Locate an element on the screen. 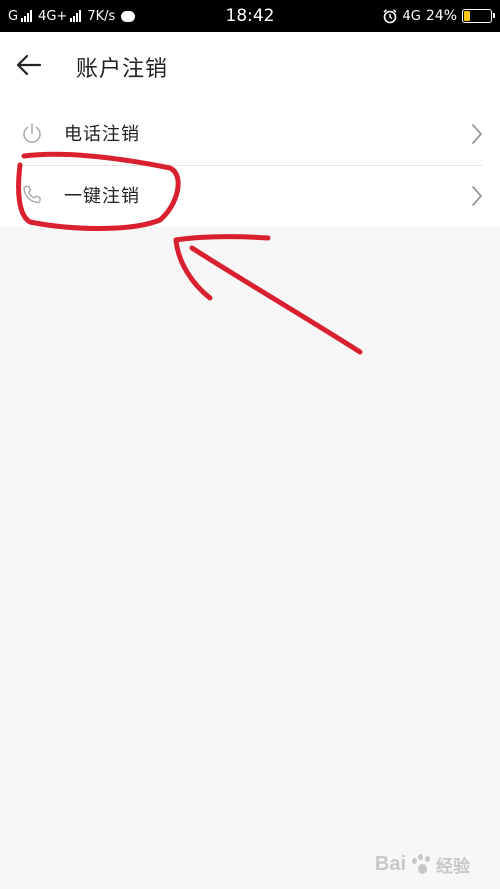 The width and height of the screenshot is (500, 889). status-right: 4G 24% is located at coordinates (438, 16).